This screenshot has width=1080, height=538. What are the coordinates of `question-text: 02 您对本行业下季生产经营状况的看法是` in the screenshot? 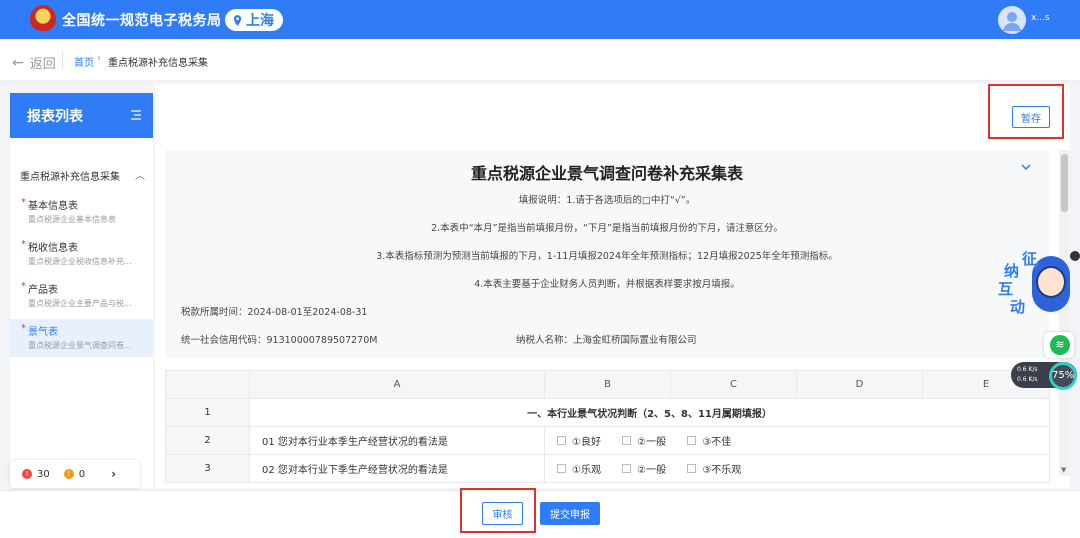 It's located at (397, 468).